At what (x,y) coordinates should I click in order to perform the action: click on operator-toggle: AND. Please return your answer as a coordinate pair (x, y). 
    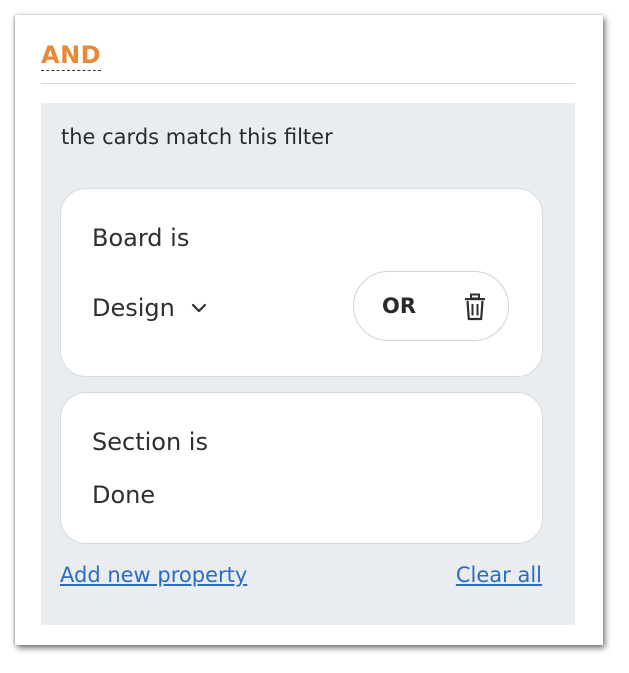
    Looking at the image, I should click on (71, 55).